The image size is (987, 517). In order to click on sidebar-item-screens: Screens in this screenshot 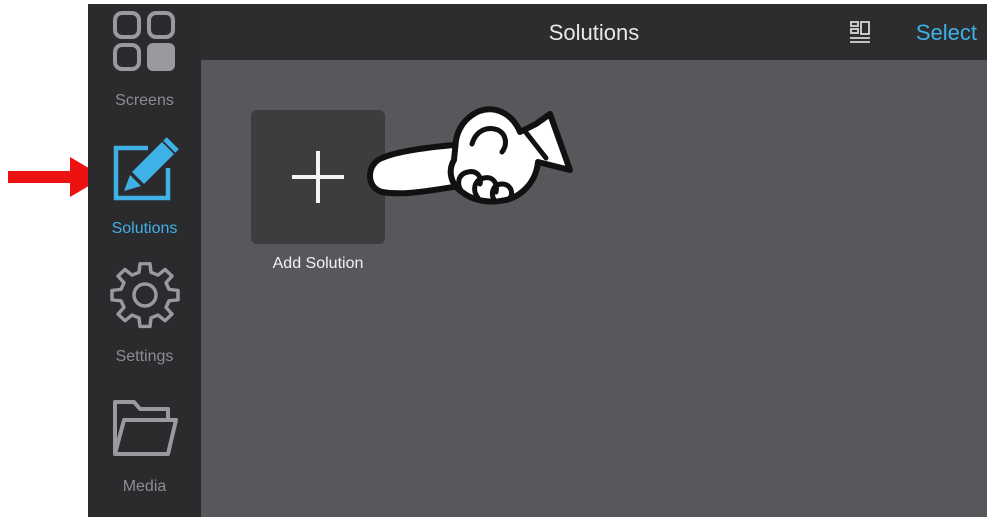, I will do `click(144, 64)`.